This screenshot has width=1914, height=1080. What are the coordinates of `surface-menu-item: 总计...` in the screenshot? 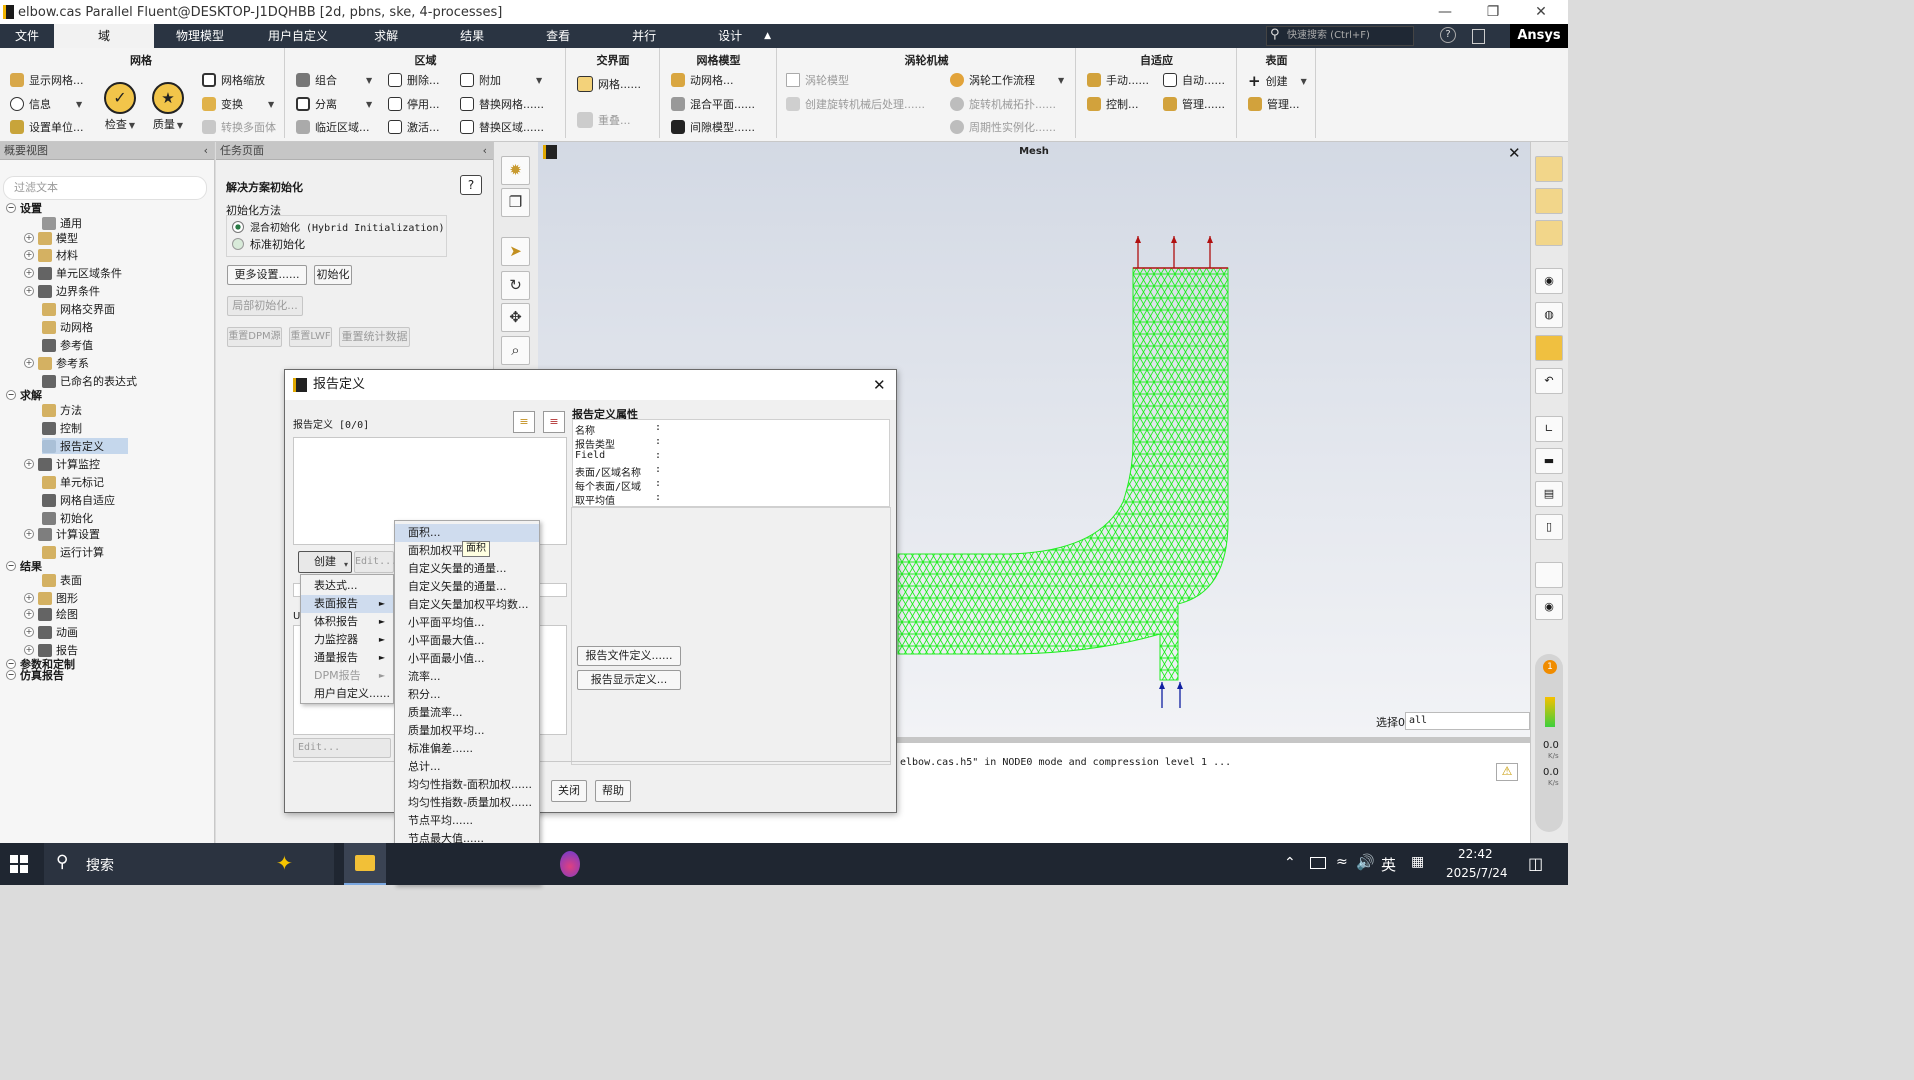 It's located at (467, 767).